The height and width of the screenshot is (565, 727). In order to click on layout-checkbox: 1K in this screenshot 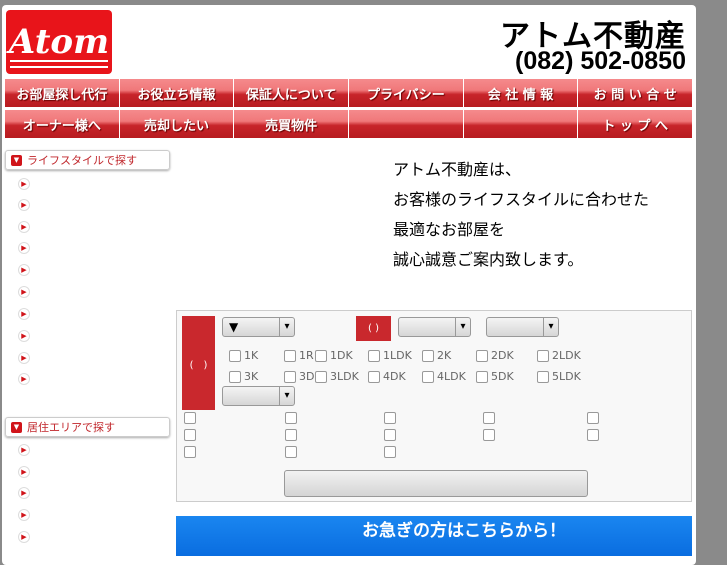, I will do `click(243, 355)`.